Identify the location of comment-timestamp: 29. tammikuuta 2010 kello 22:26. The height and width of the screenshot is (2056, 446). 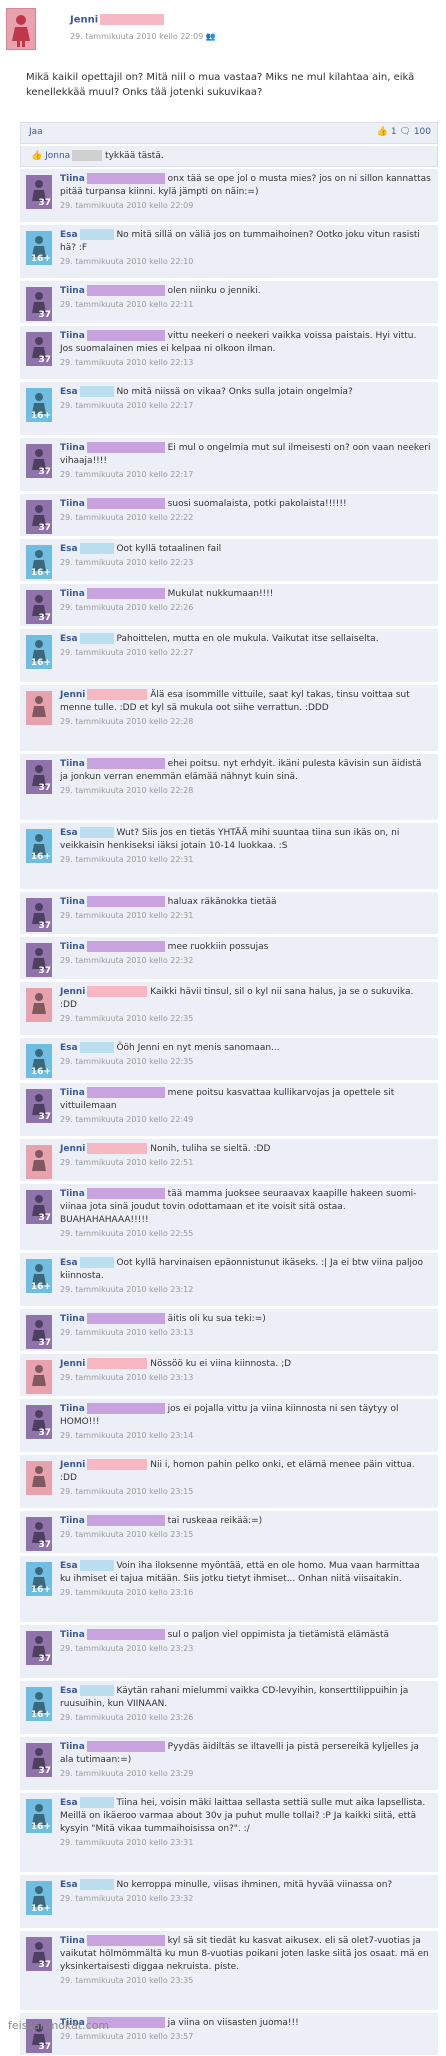
(126, 607).